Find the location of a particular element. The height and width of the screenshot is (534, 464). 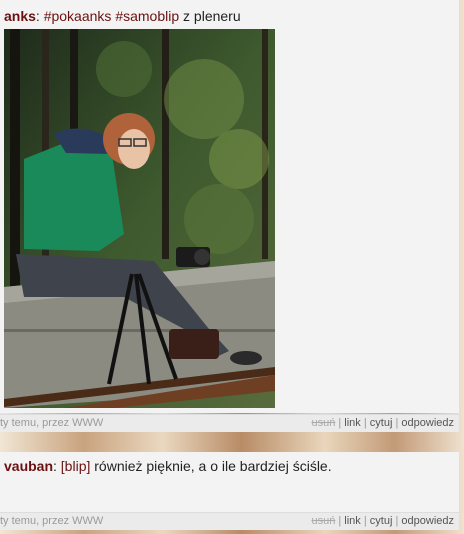

tag-link-pokaanks: #pokaanks is located at coordinates (78, 16).